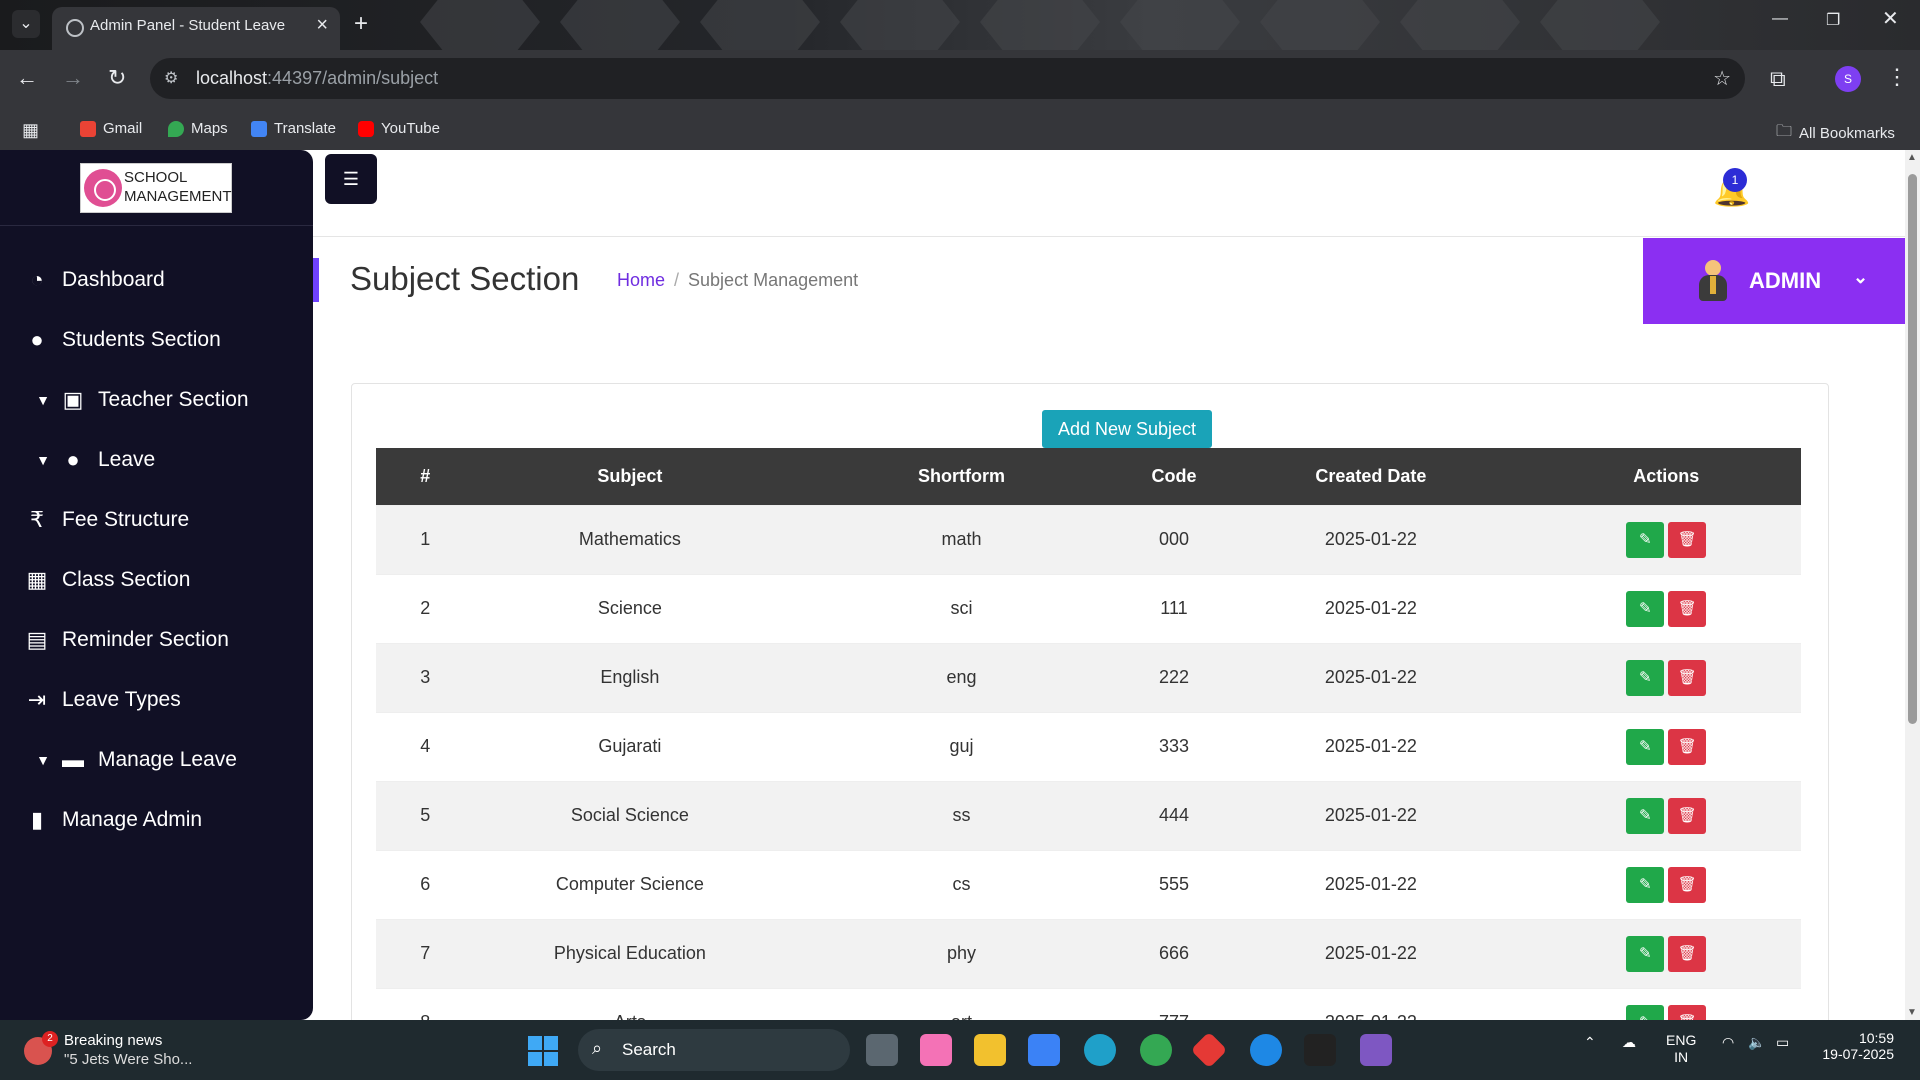 The height and width of the screenshot is (1080, 1920). What do you see at coordinates (351, 179) in the screenshot?
I see `hamburger-button: ☰` at bounding box center [351, 179].